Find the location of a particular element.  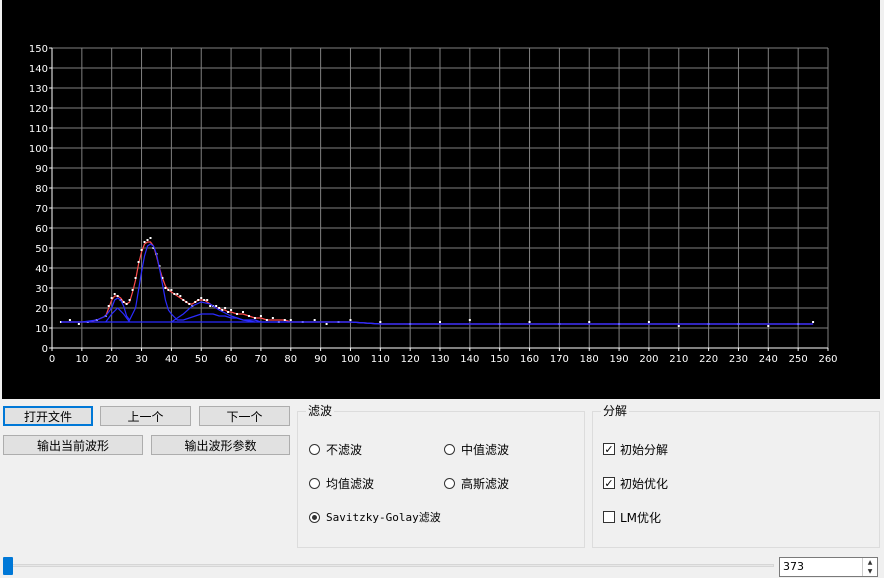

y-tick-label: 90 is located at coordinates (41, 169).